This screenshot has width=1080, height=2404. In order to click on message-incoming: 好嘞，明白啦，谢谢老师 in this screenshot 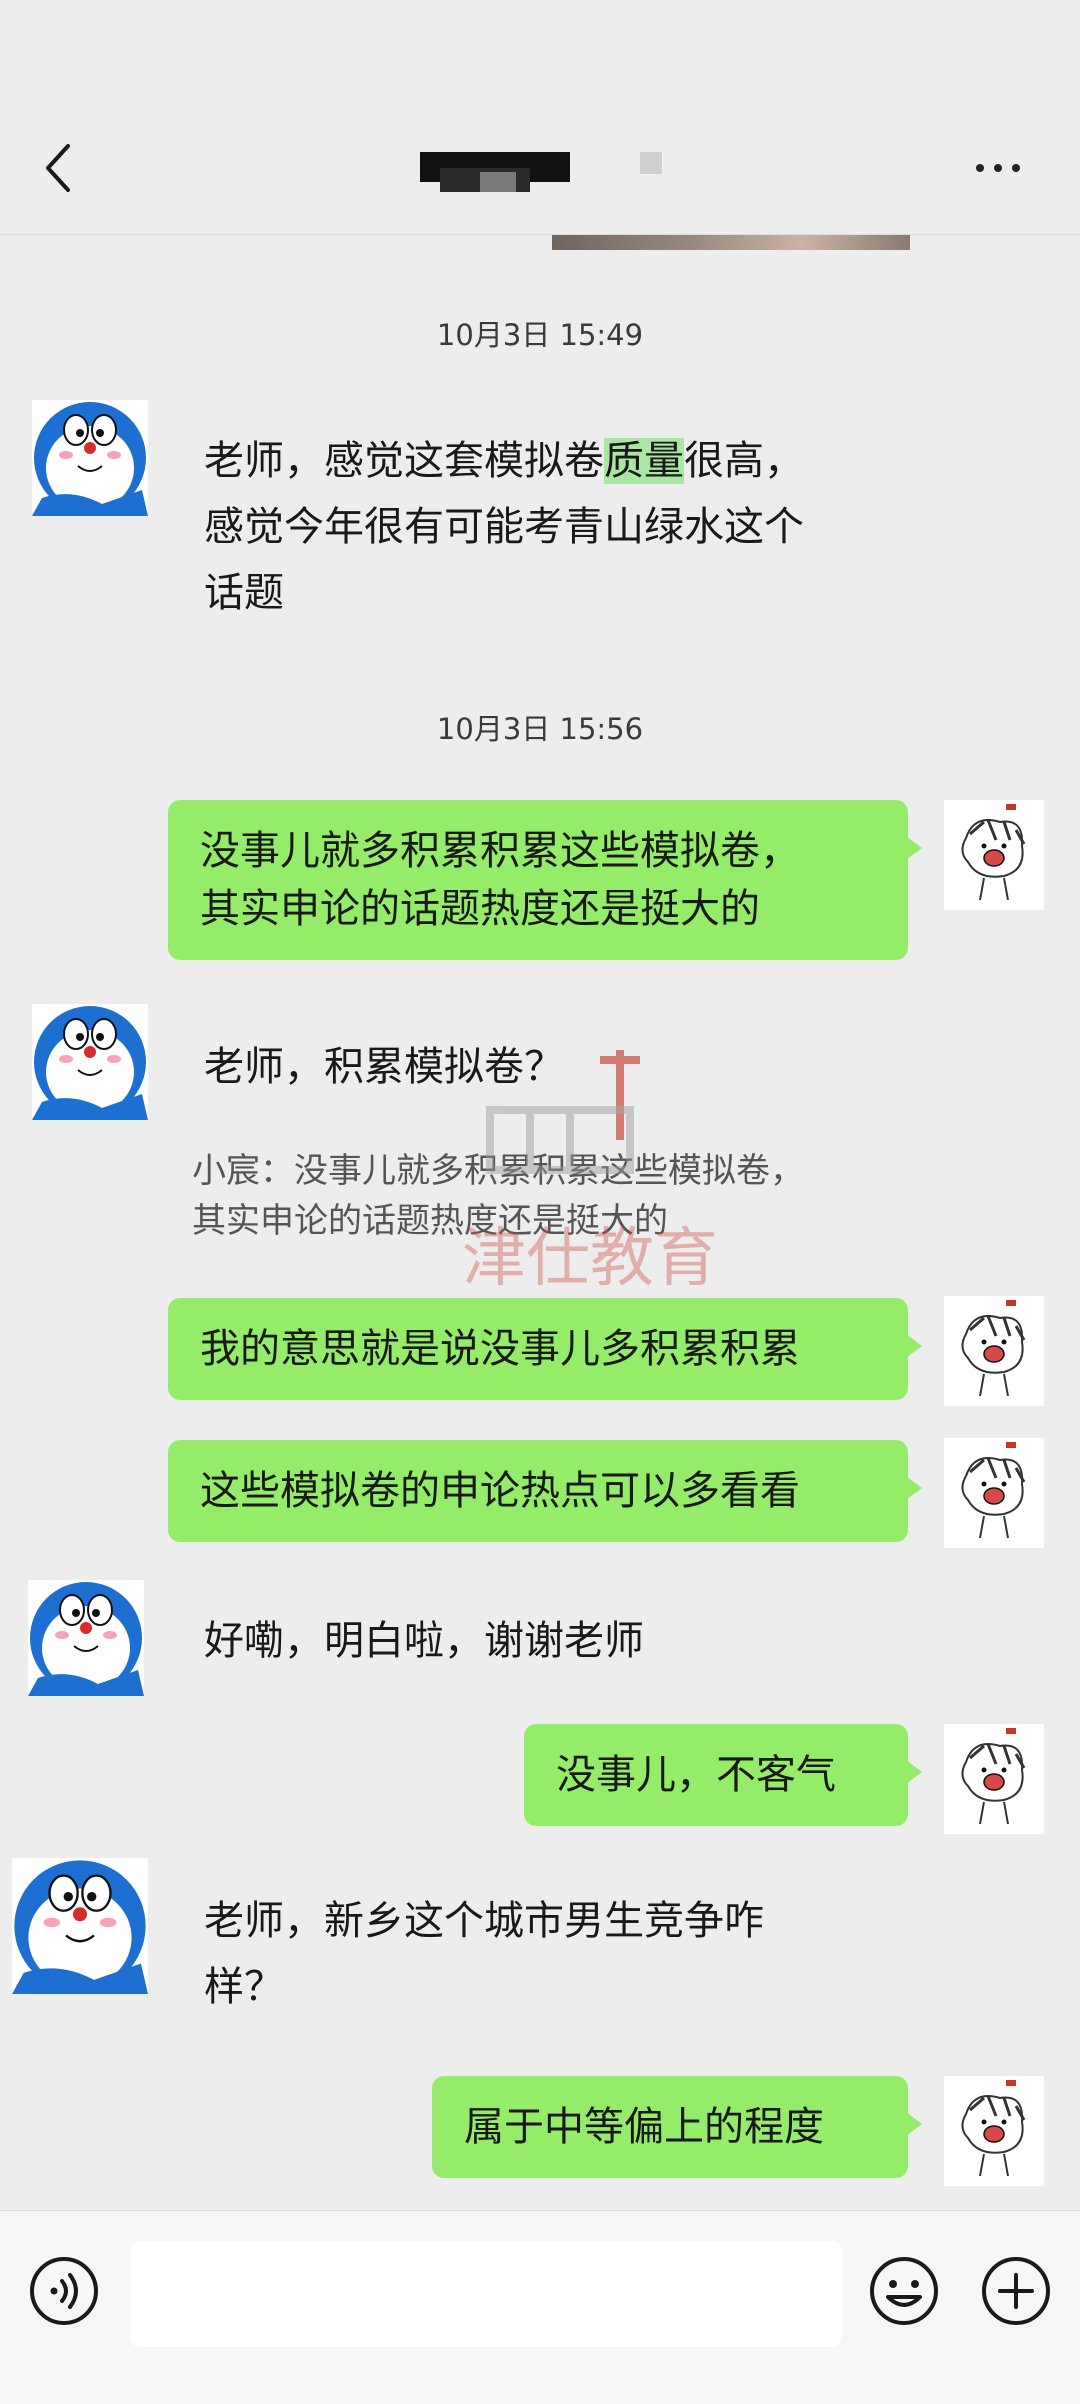, I will do `click(484, 1641)`.